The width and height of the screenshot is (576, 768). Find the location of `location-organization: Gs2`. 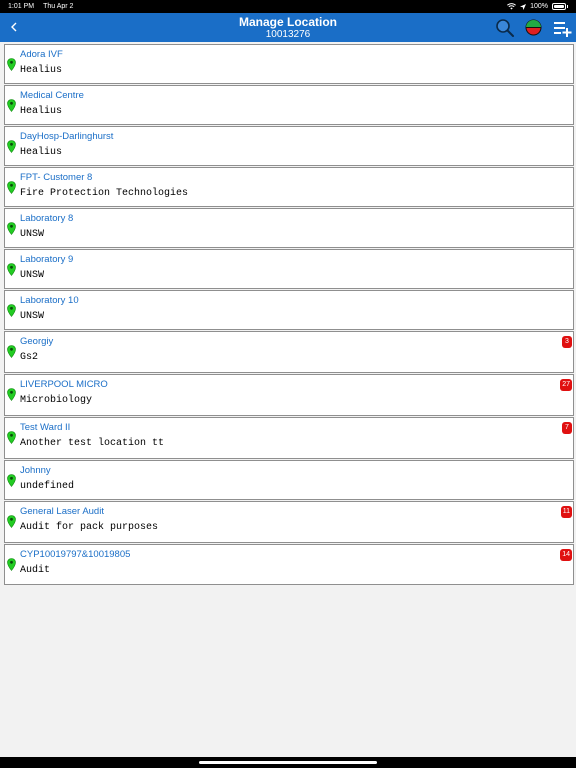

location-organization: Gs2 is located at coordinates (29, 357).